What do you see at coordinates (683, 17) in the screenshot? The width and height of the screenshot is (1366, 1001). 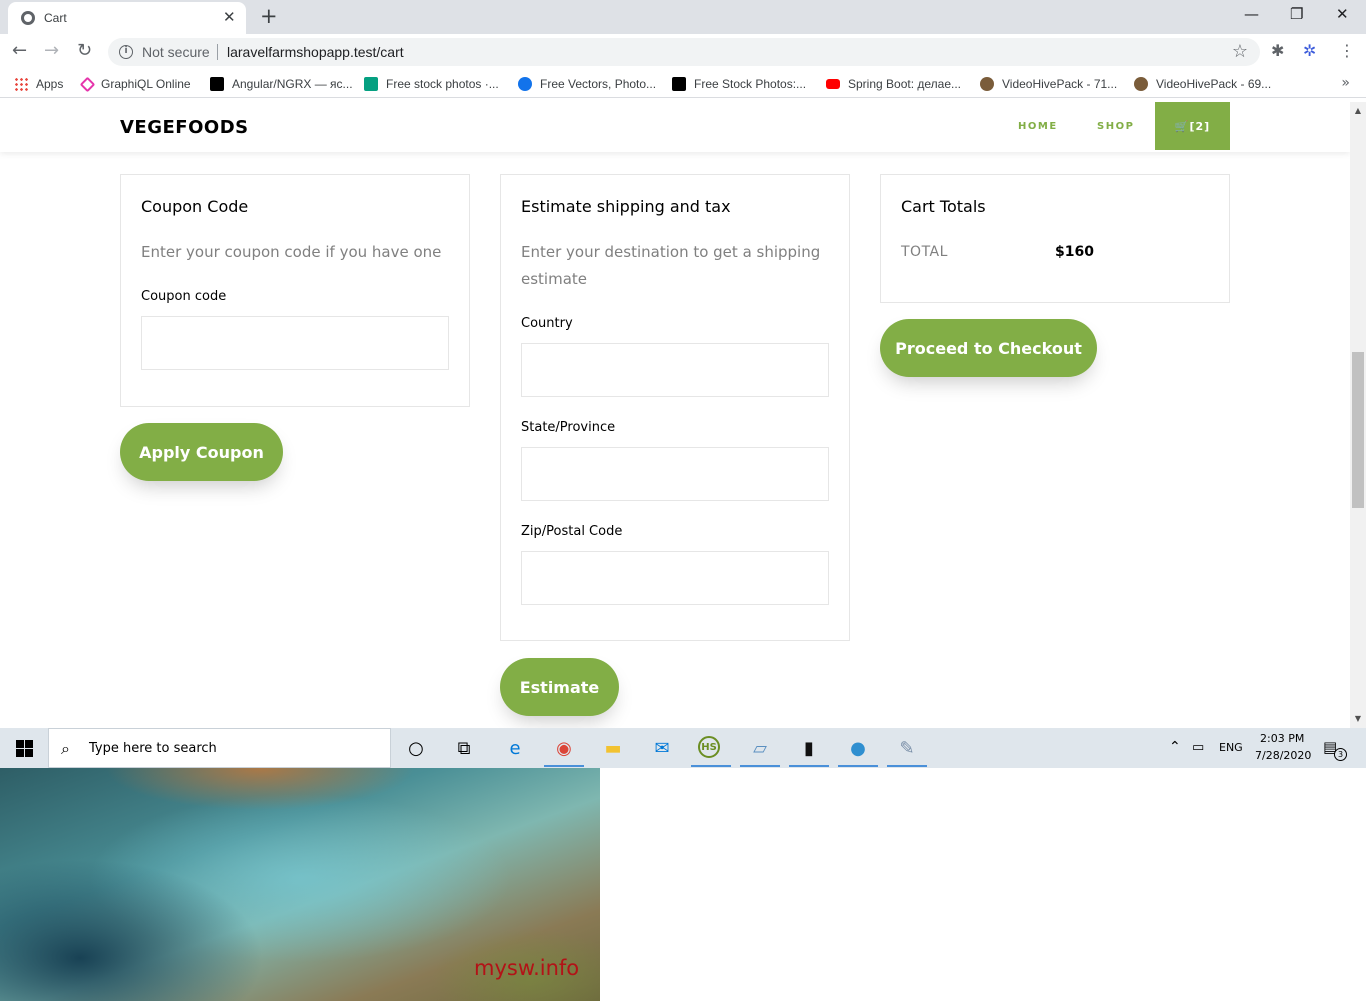 I see `browser-tabstrip: Cart ✕ + — ❐ ✕` at bounding box center [683, 17].